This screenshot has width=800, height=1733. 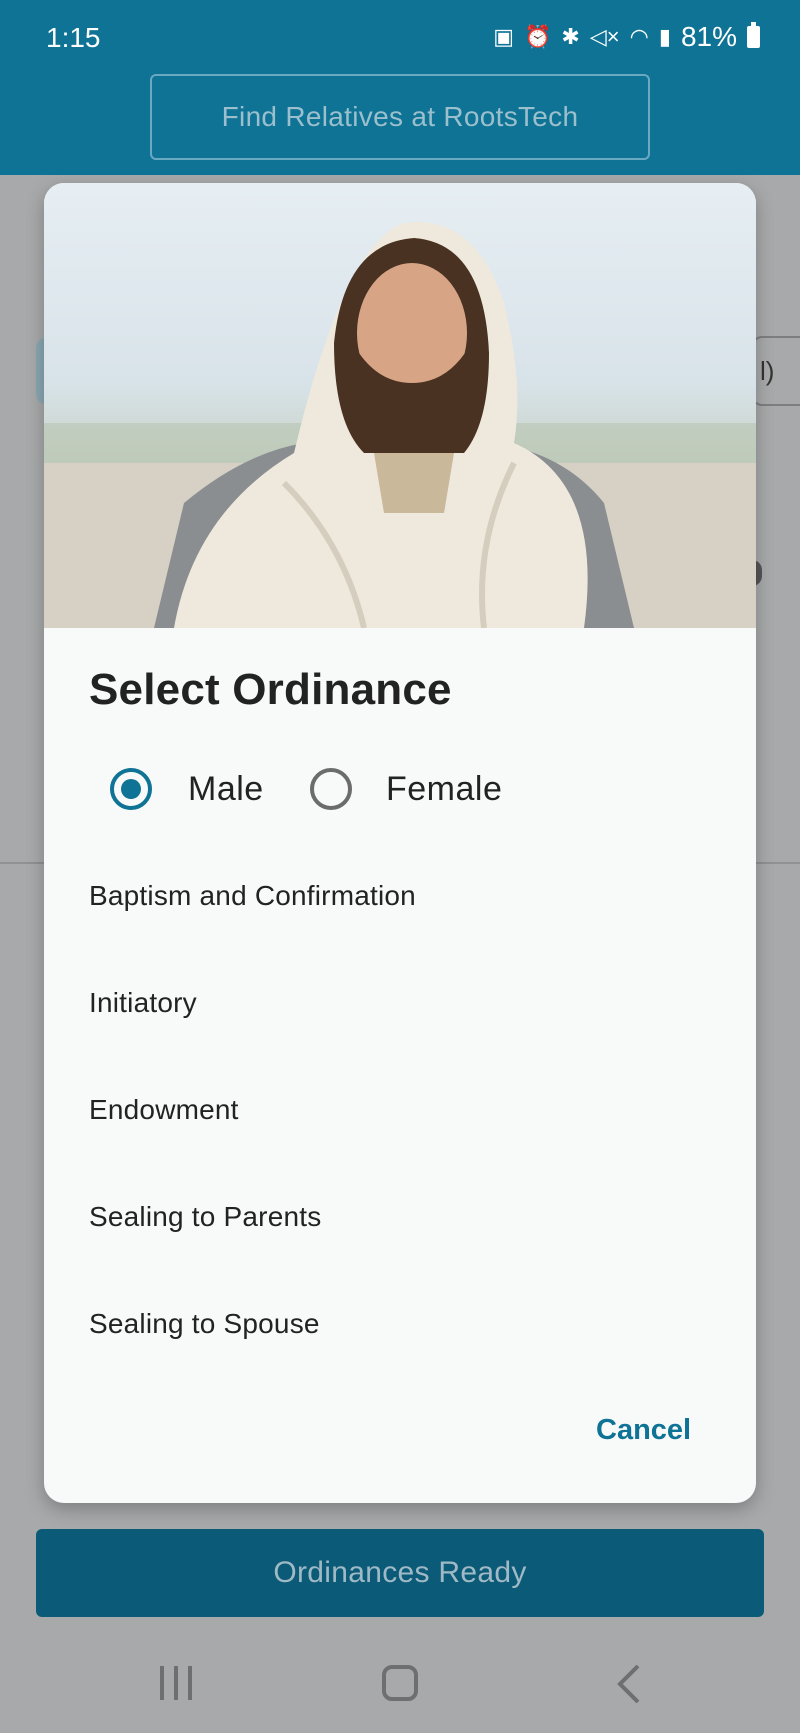 What do you see at coordinates (331, 789) in the screenshot?
I see `female-radio` at bounding box center [331, 789].